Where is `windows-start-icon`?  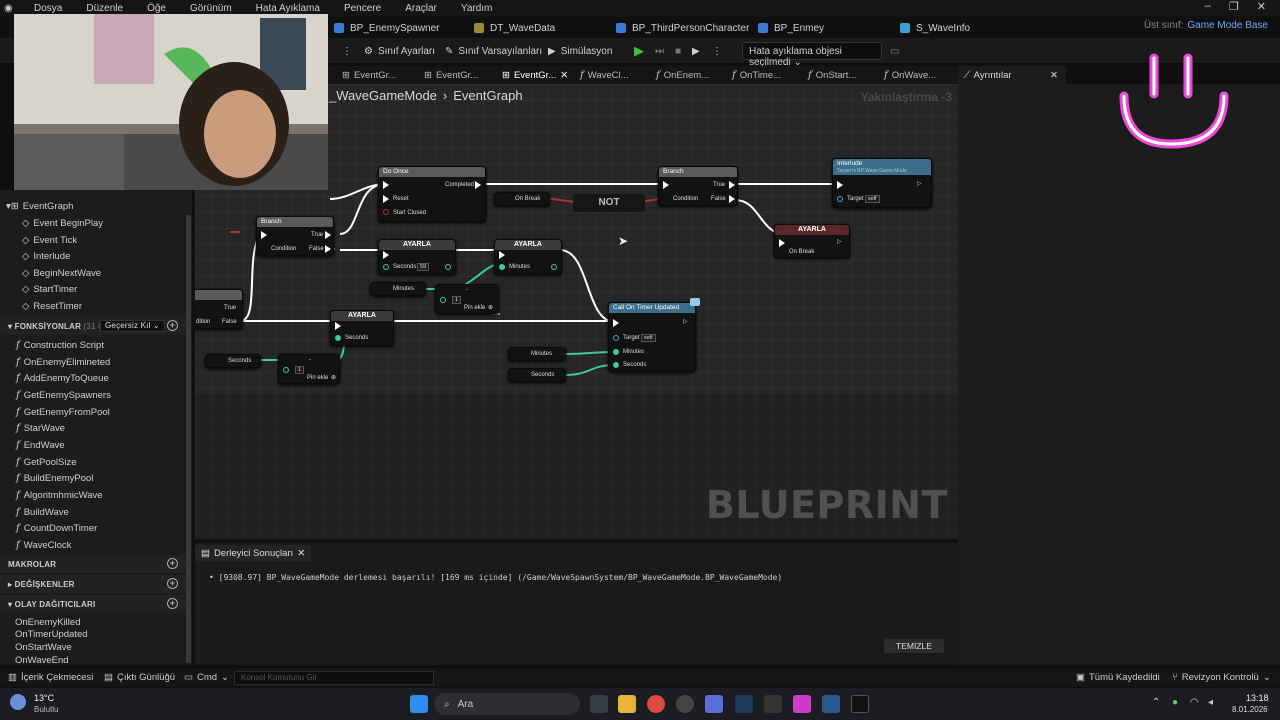
windows-start-icon is located at coordinates (419, 704).